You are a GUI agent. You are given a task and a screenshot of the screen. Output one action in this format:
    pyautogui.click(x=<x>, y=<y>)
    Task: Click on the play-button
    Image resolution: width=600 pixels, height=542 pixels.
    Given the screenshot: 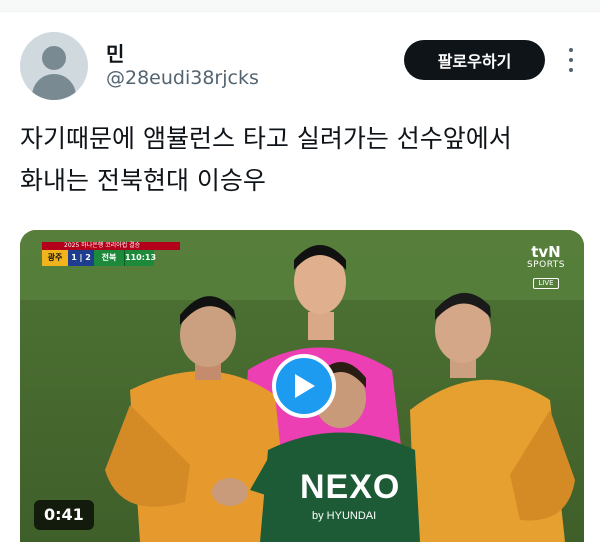 What is the action you would take?
    pyautogui.click(x=304, y=386)
    